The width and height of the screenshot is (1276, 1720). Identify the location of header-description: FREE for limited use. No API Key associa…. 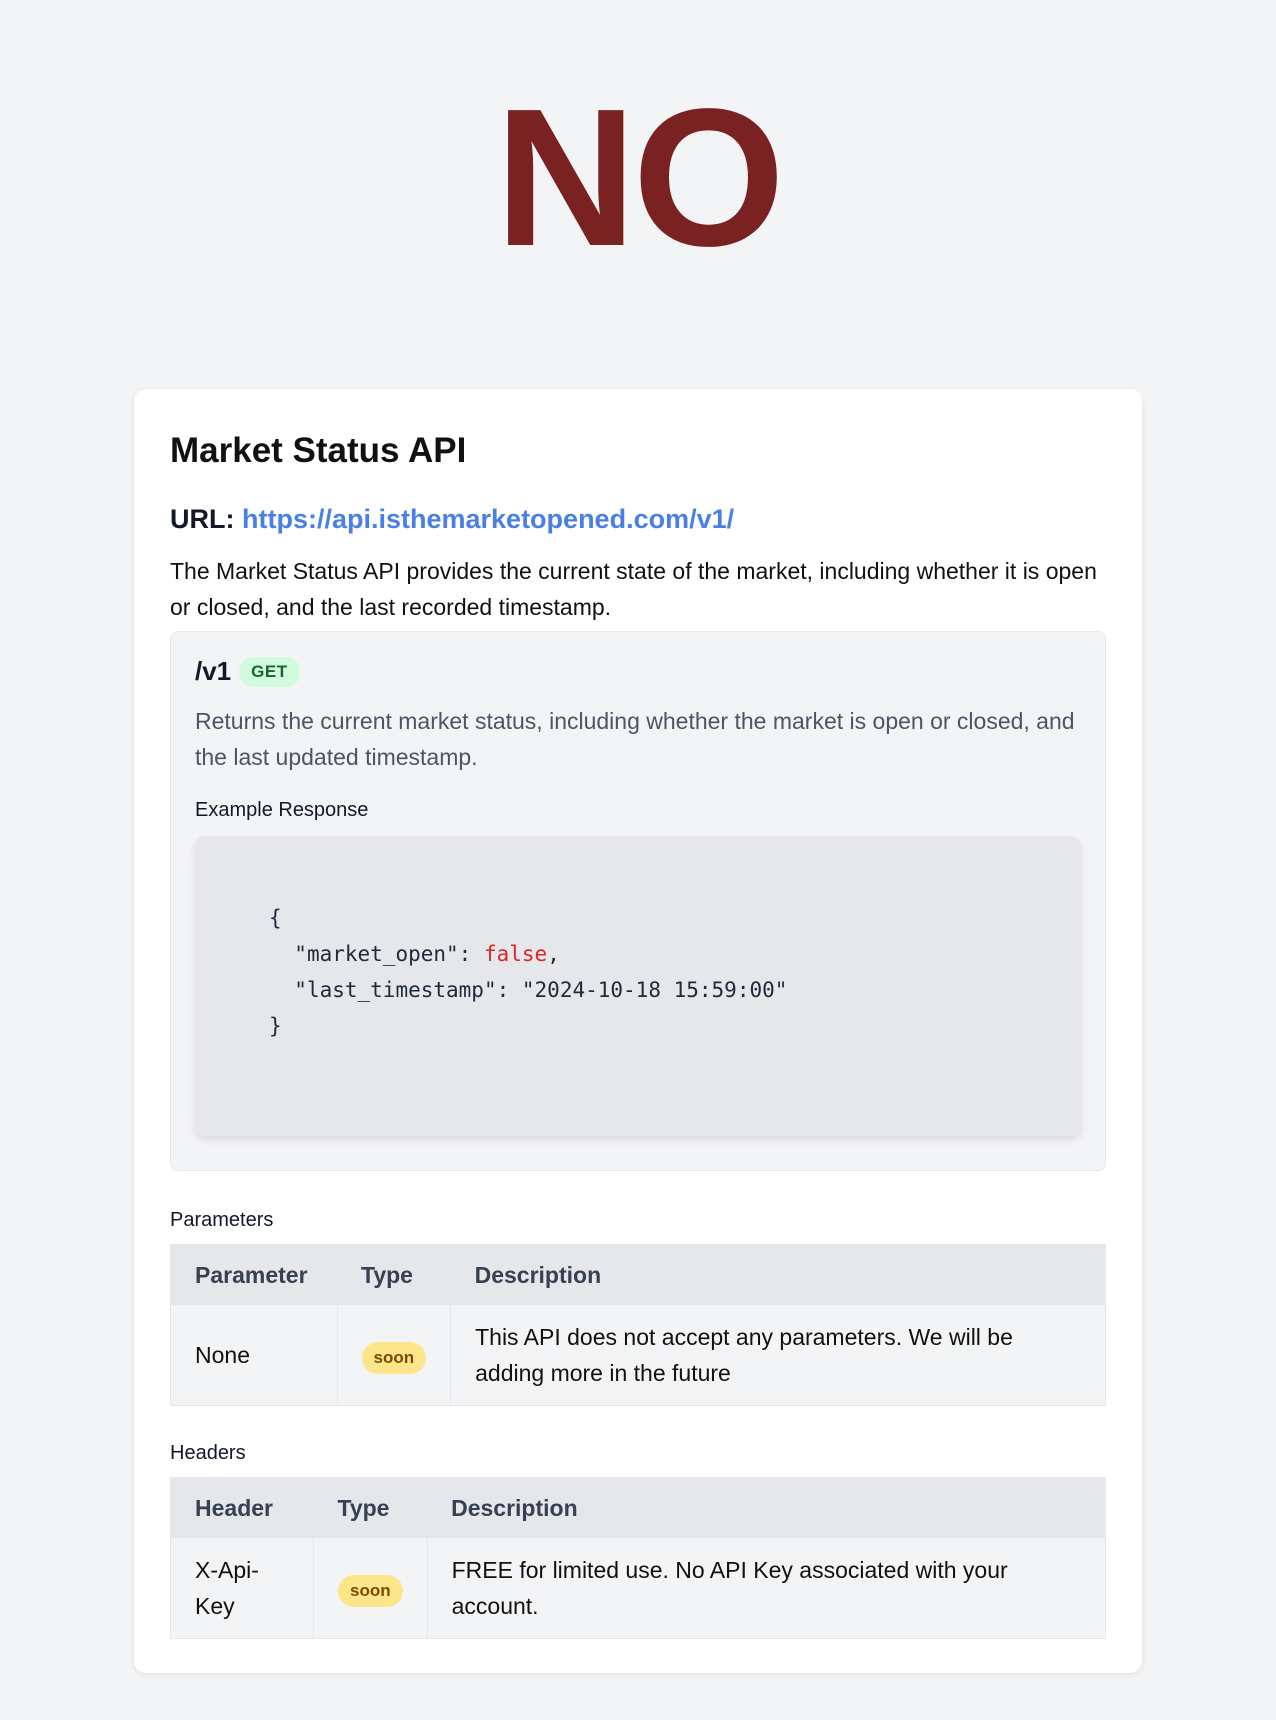
(766, 1588).